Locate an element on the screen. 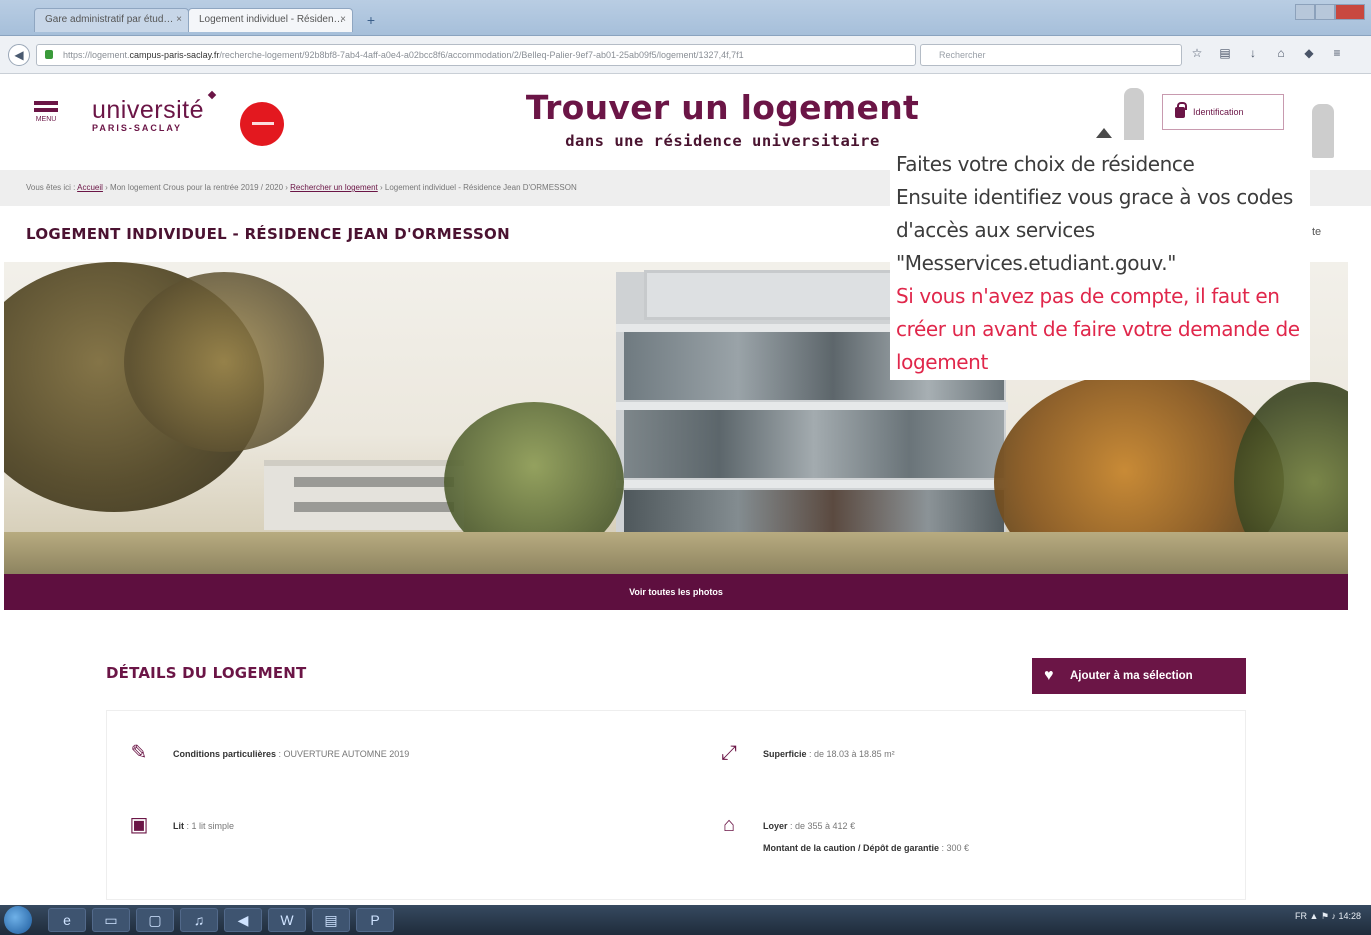 The height and width of the screenshot is (935, 1371). tooltip-warning-line: Si vous n'avez pas de compte, il faut en is located at coordinates (1088, 296).